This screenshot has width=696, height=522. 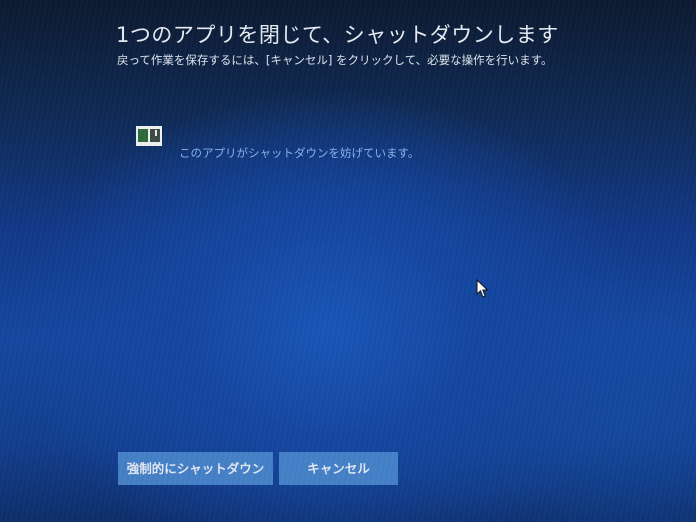 I want to click on blocking-app-item: このアプリがシャットダウンを妨げています。, so click(x=316, y=146).